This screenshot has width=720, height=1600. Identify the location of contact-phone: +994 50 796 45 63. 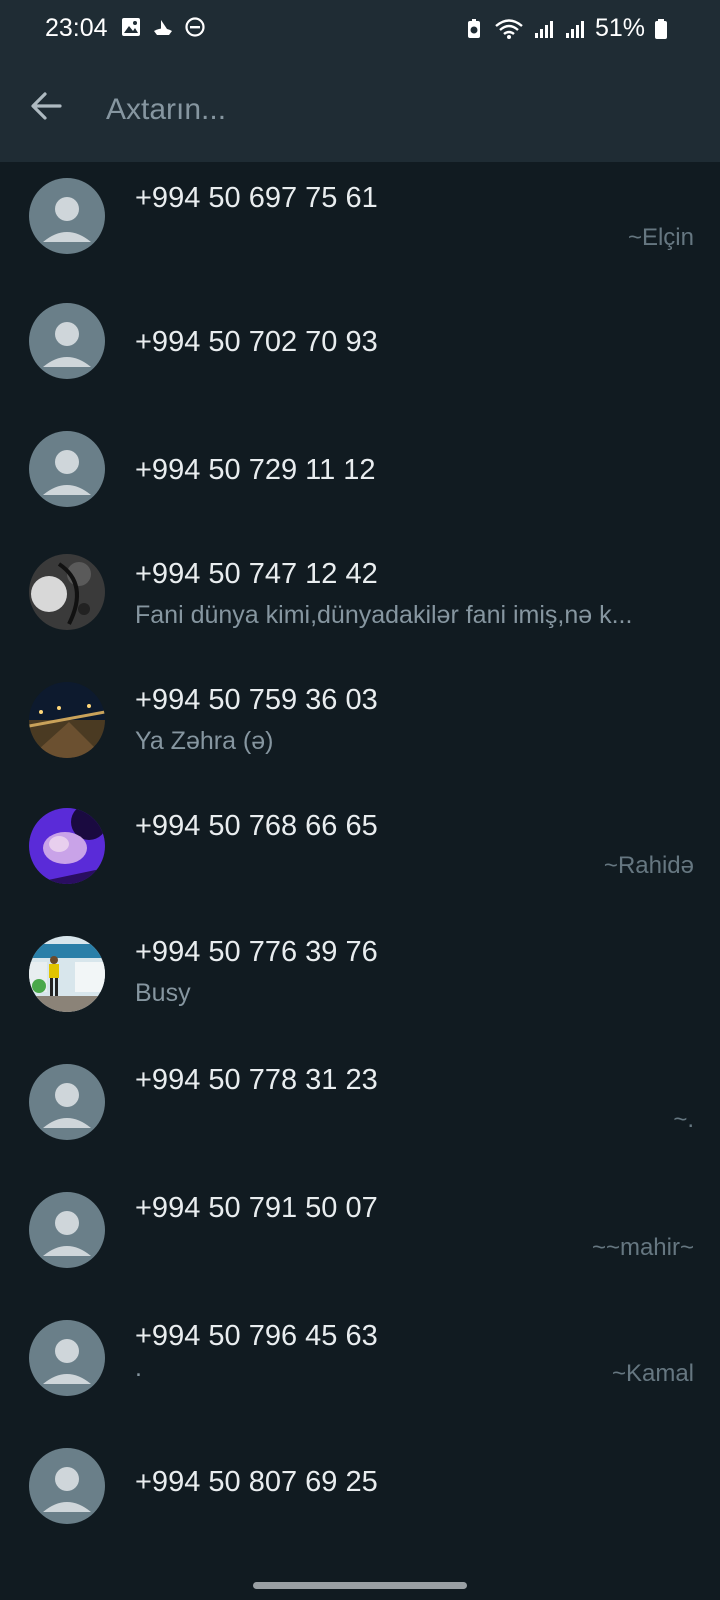
(256, 1336).